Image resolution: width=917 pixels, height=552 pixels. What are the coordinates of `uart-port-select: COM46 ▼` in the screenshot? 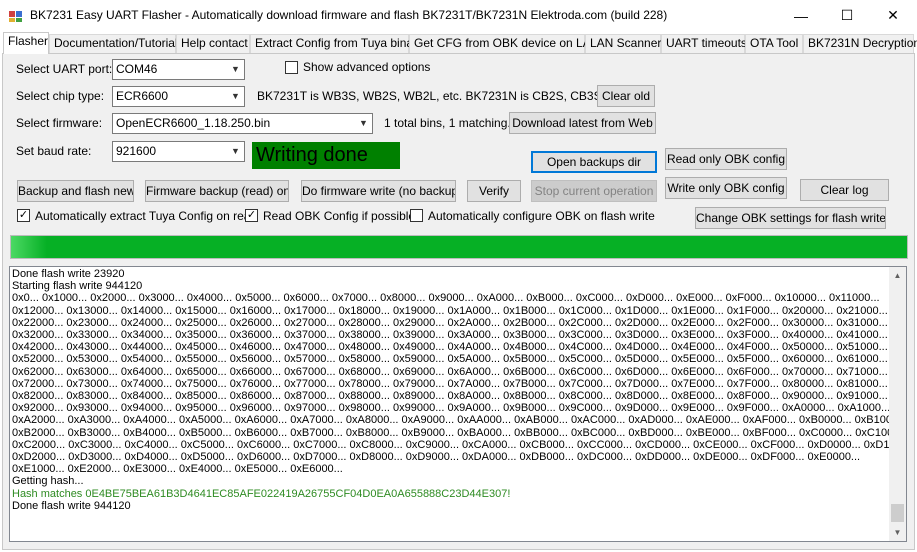 It's located at (178, 69).